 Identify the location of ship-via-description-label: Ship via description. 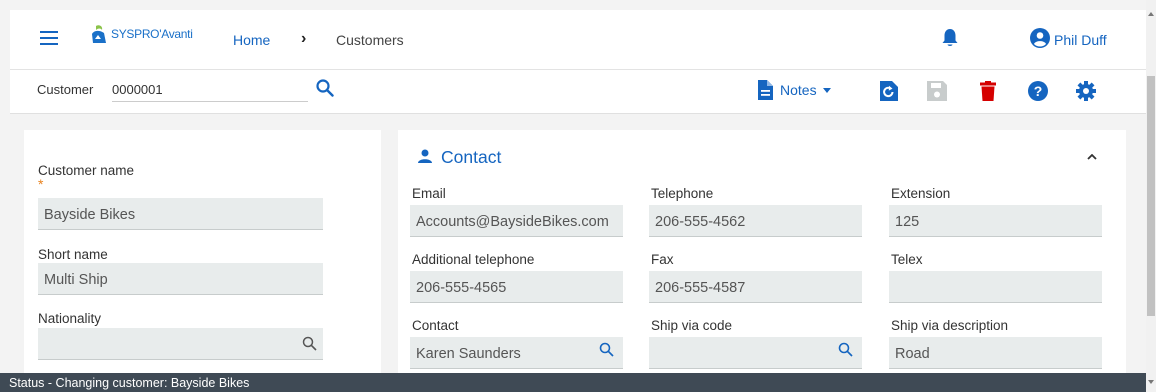
(950, 325).